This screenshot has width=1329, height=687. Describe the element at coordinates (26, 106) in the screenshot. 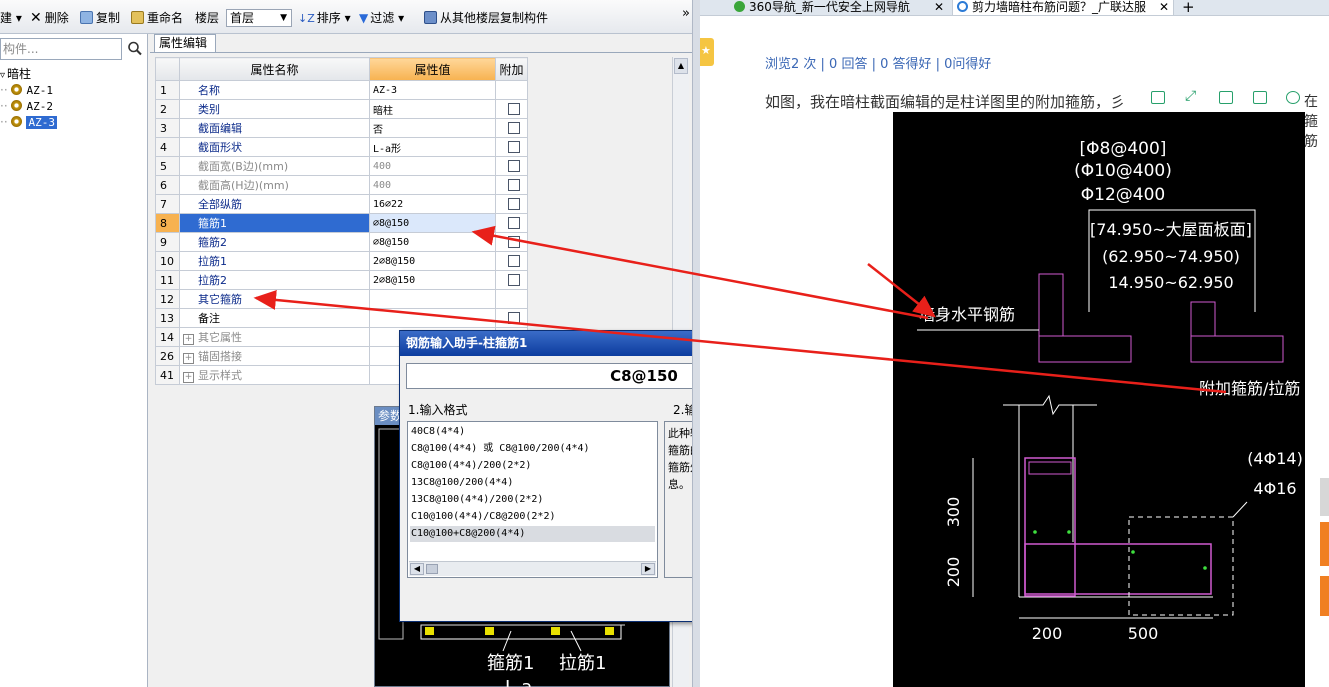

I see `tree-node-az2: ·· AZ-2` at that location.